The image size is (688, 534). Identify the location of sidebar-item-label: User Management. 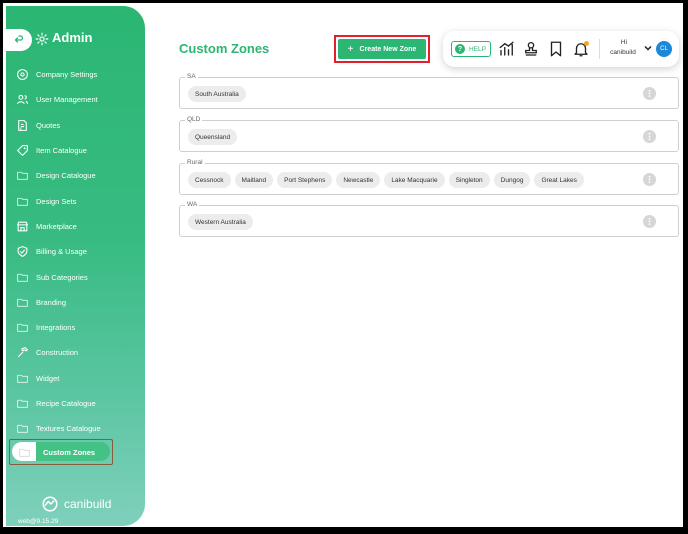
(67, 99).